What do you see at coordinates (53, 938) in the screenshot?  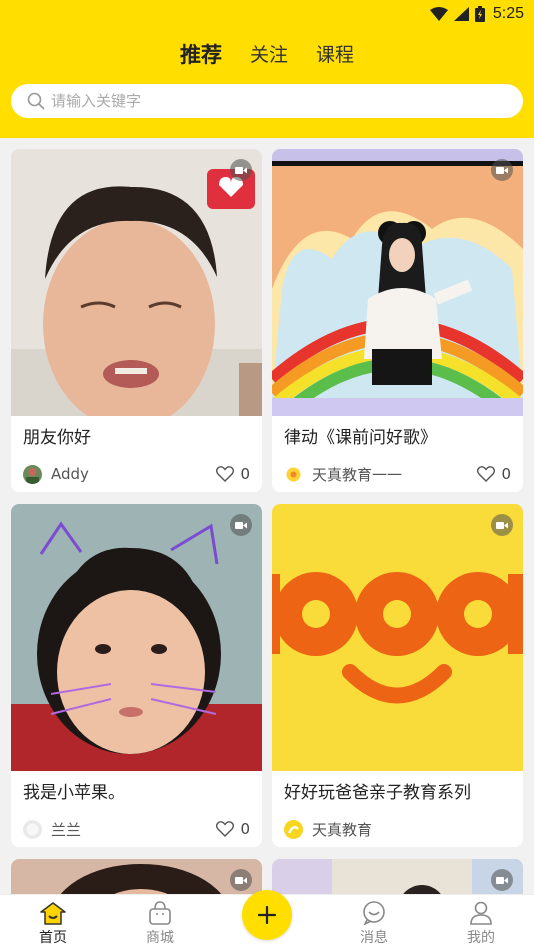 I see `nav-label: 首页` at bounding box center [53, 938].